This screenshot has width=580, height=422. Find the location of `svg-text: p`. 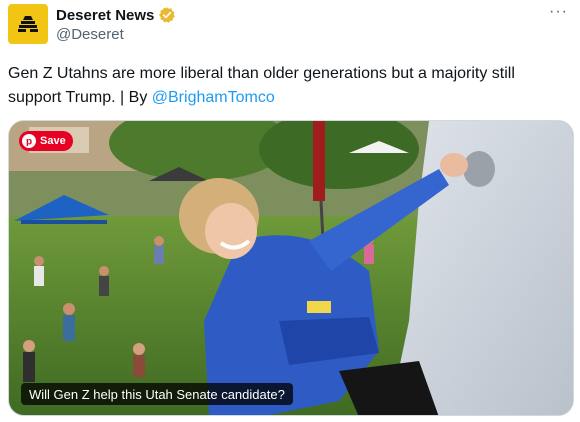

svg-text: p is located at coordinates (29, 142).